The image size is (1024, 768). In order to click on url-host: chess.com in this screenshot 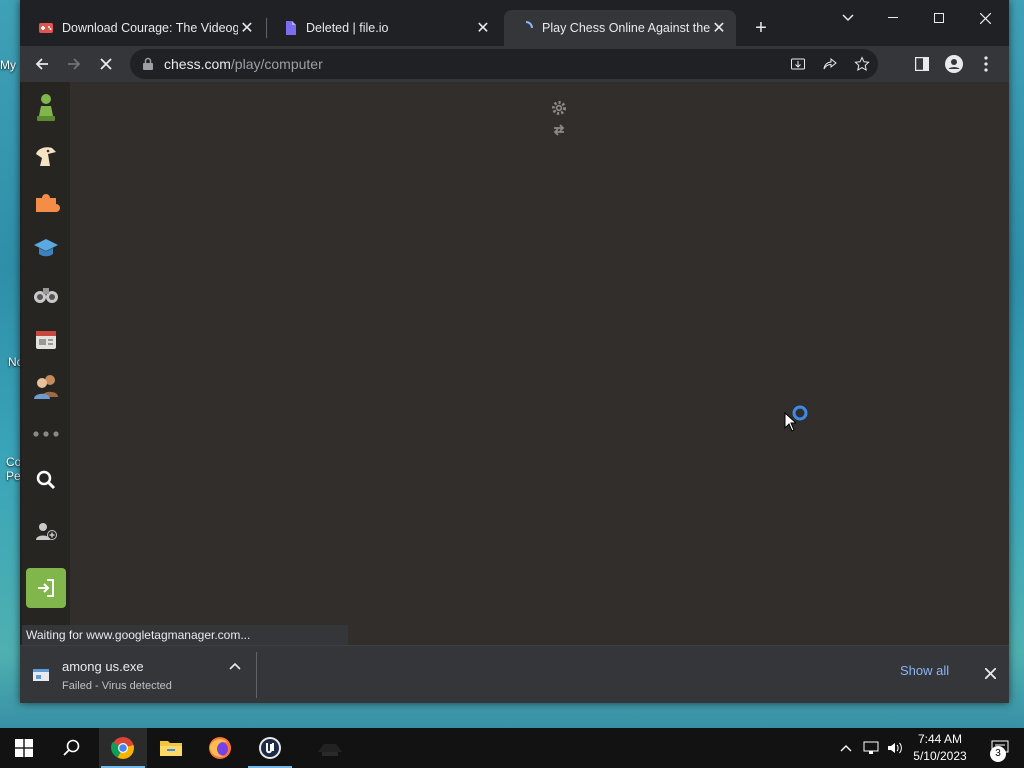, I will do `click(197, 64)`.